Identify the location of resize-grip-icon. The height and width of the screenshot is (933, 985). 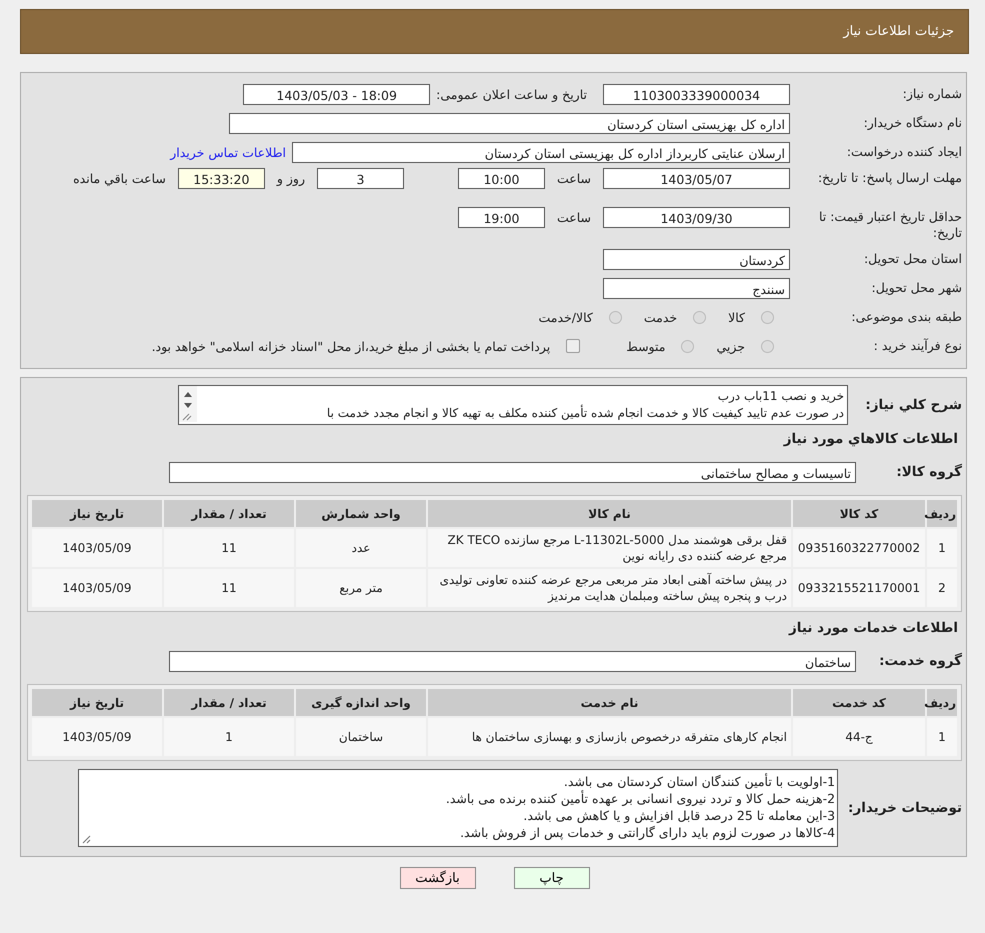
(86, 839).